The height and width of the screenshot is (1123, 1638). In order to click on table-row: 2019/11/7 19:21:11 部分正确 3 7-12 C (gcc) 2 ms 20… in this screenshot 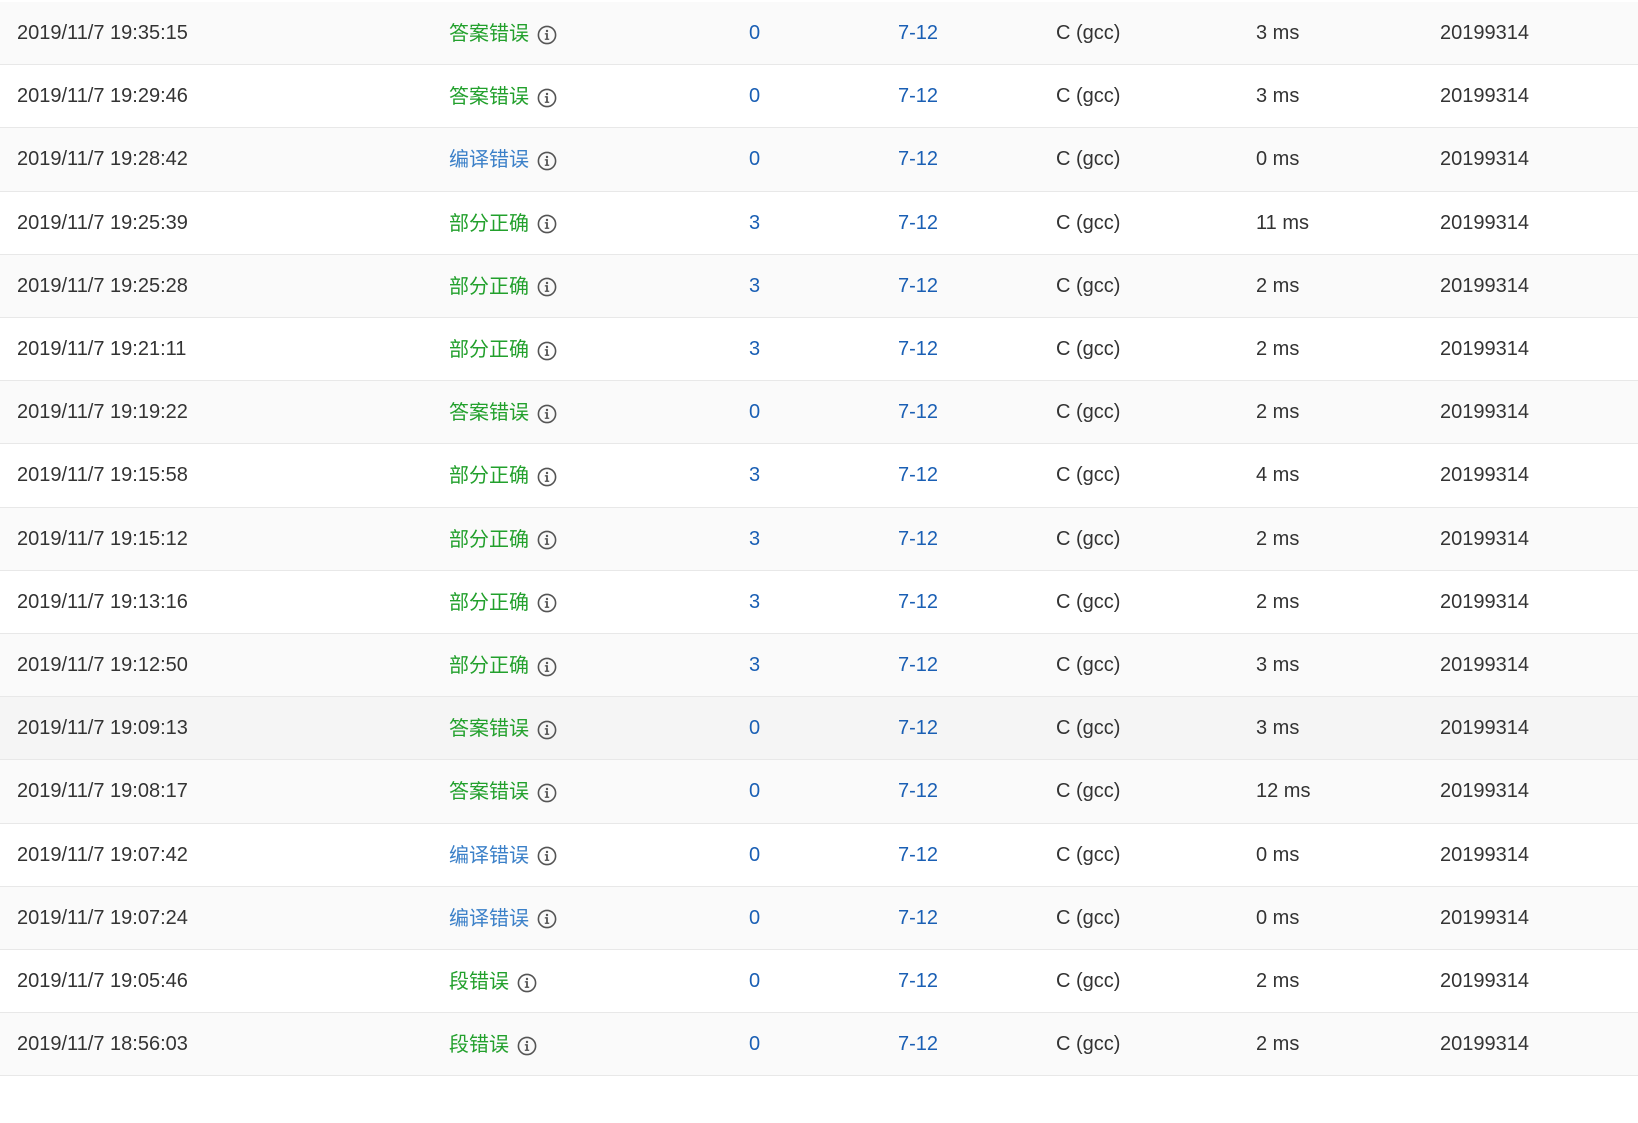, I will do `click(819, 350)`.